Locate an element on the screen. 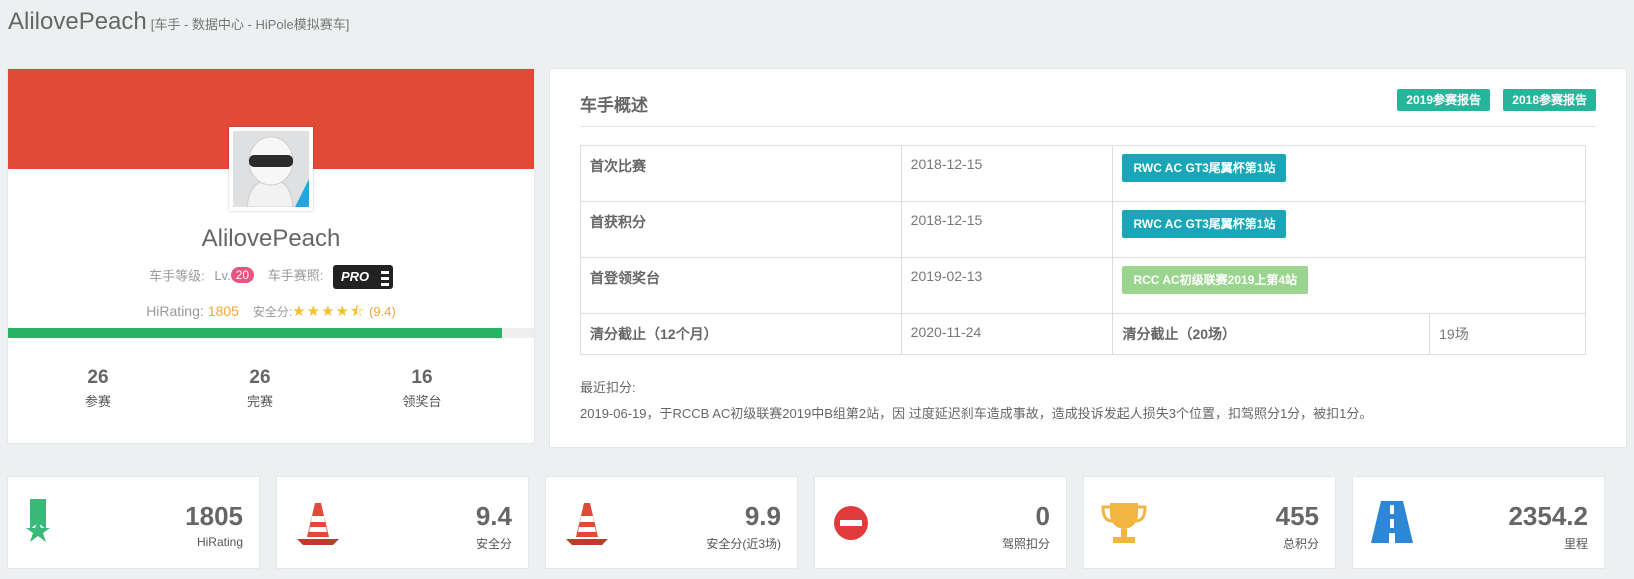 The image size is (1634, 579). page-header: AlilovePeach [车手 - 数据中心 - HiPole模拟赛车] is located at coordinates (178, 22).